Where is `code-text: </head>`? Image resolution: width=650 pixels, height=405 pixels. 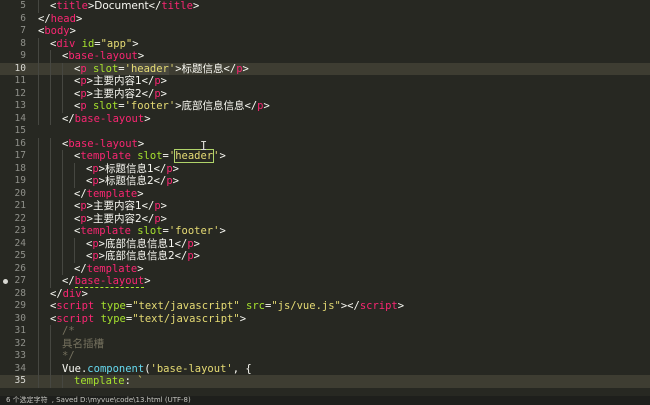
code-text: </head> is located at coordinates (60, 19).